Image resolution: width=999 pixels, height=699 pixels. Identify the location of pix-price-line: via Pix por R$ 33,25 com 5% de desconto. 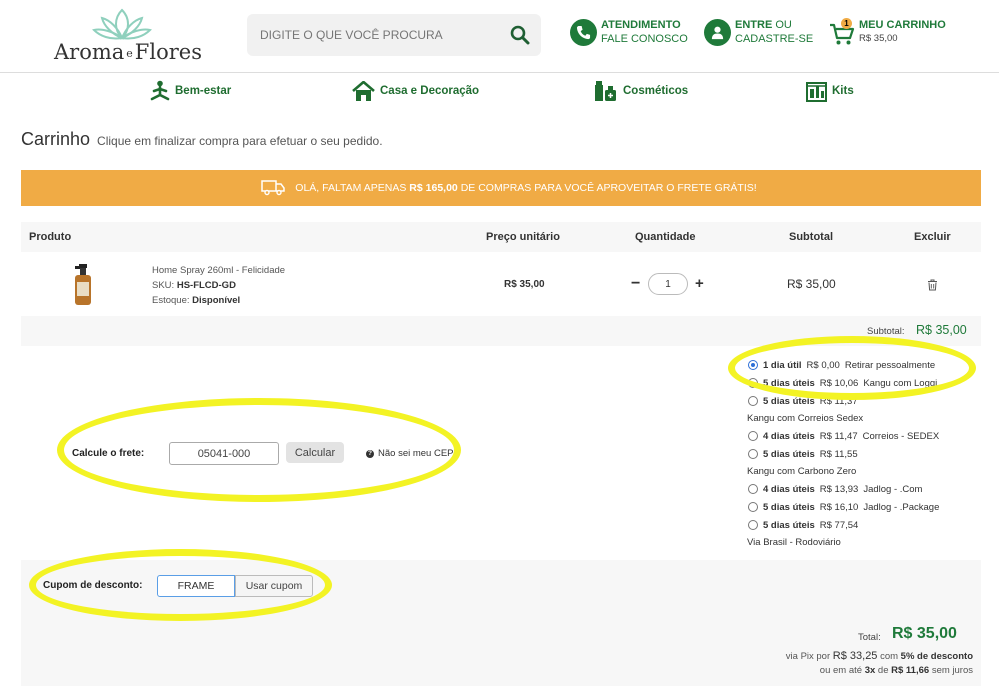
(879, 656).